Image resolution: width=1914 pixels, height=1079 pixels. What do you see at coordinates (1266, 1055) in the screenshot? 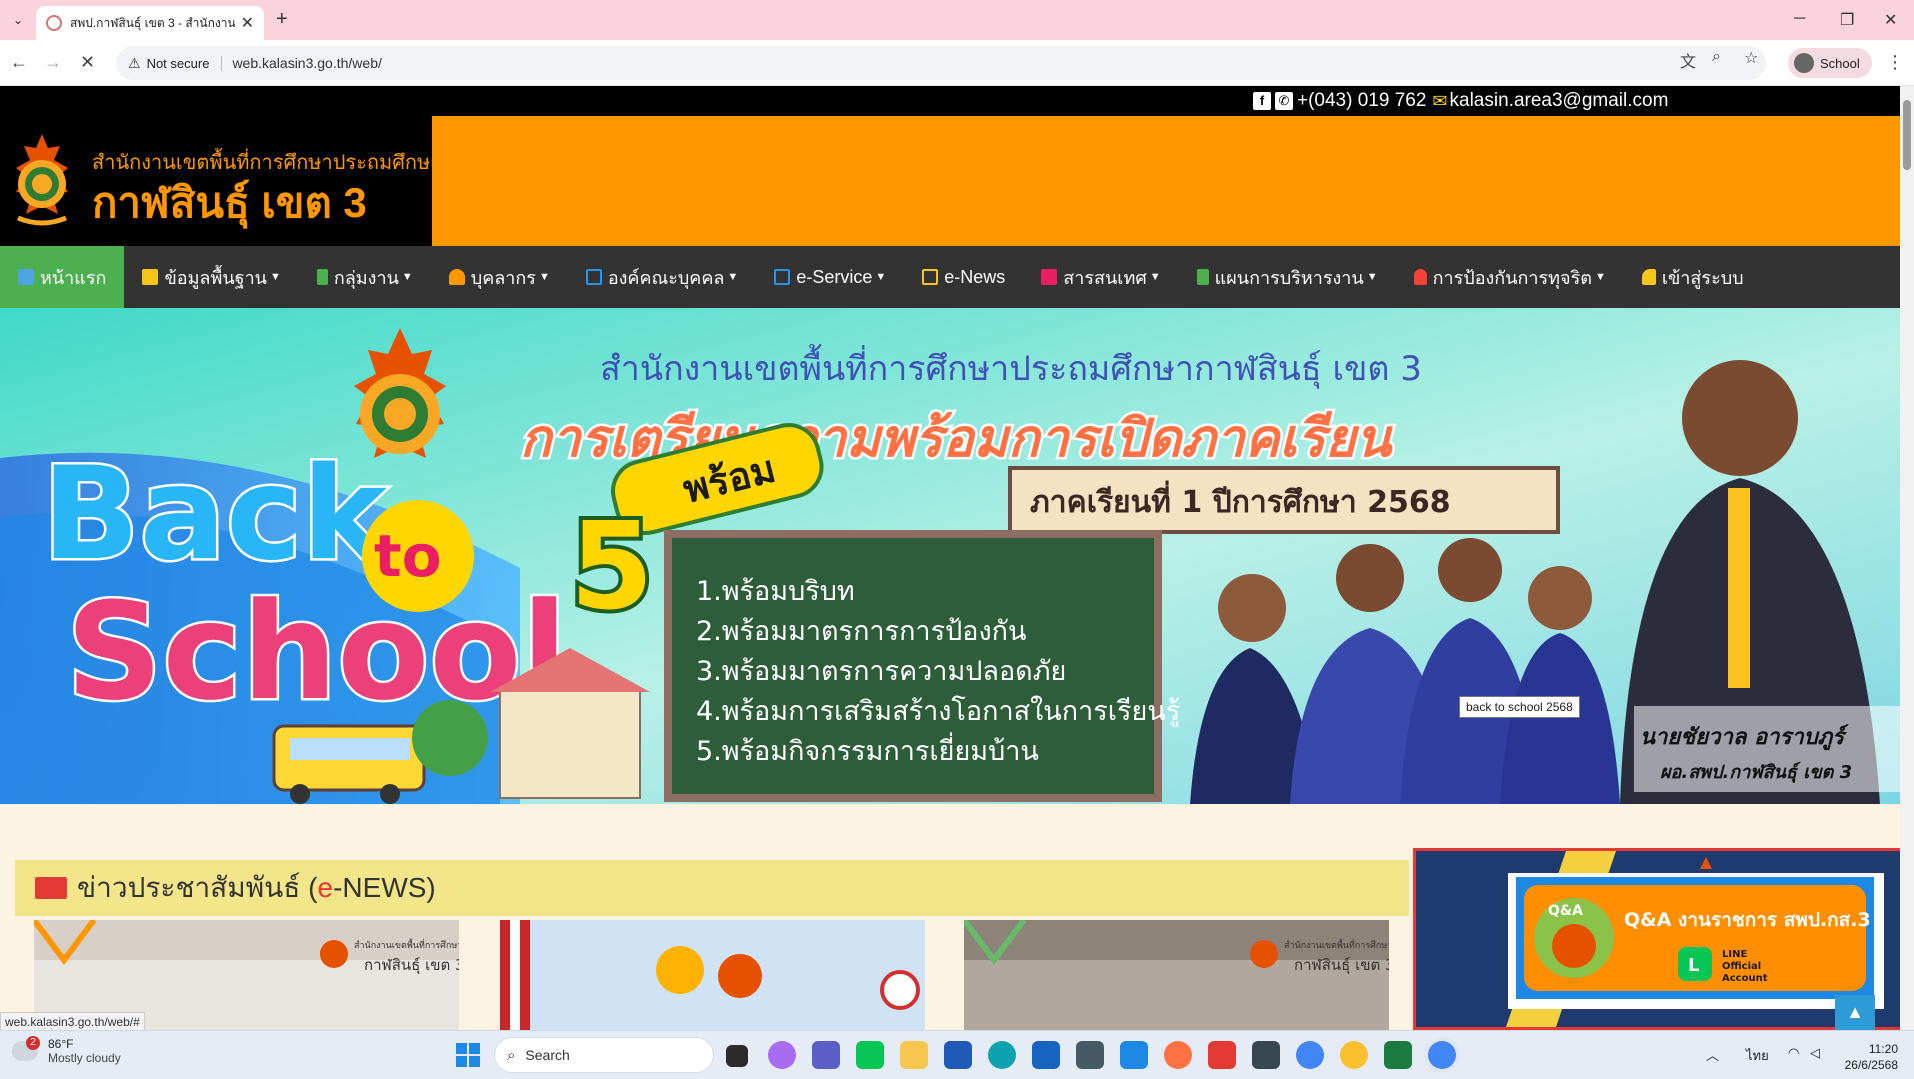
I see `app-icon` at bounding box center [1266, 1055].